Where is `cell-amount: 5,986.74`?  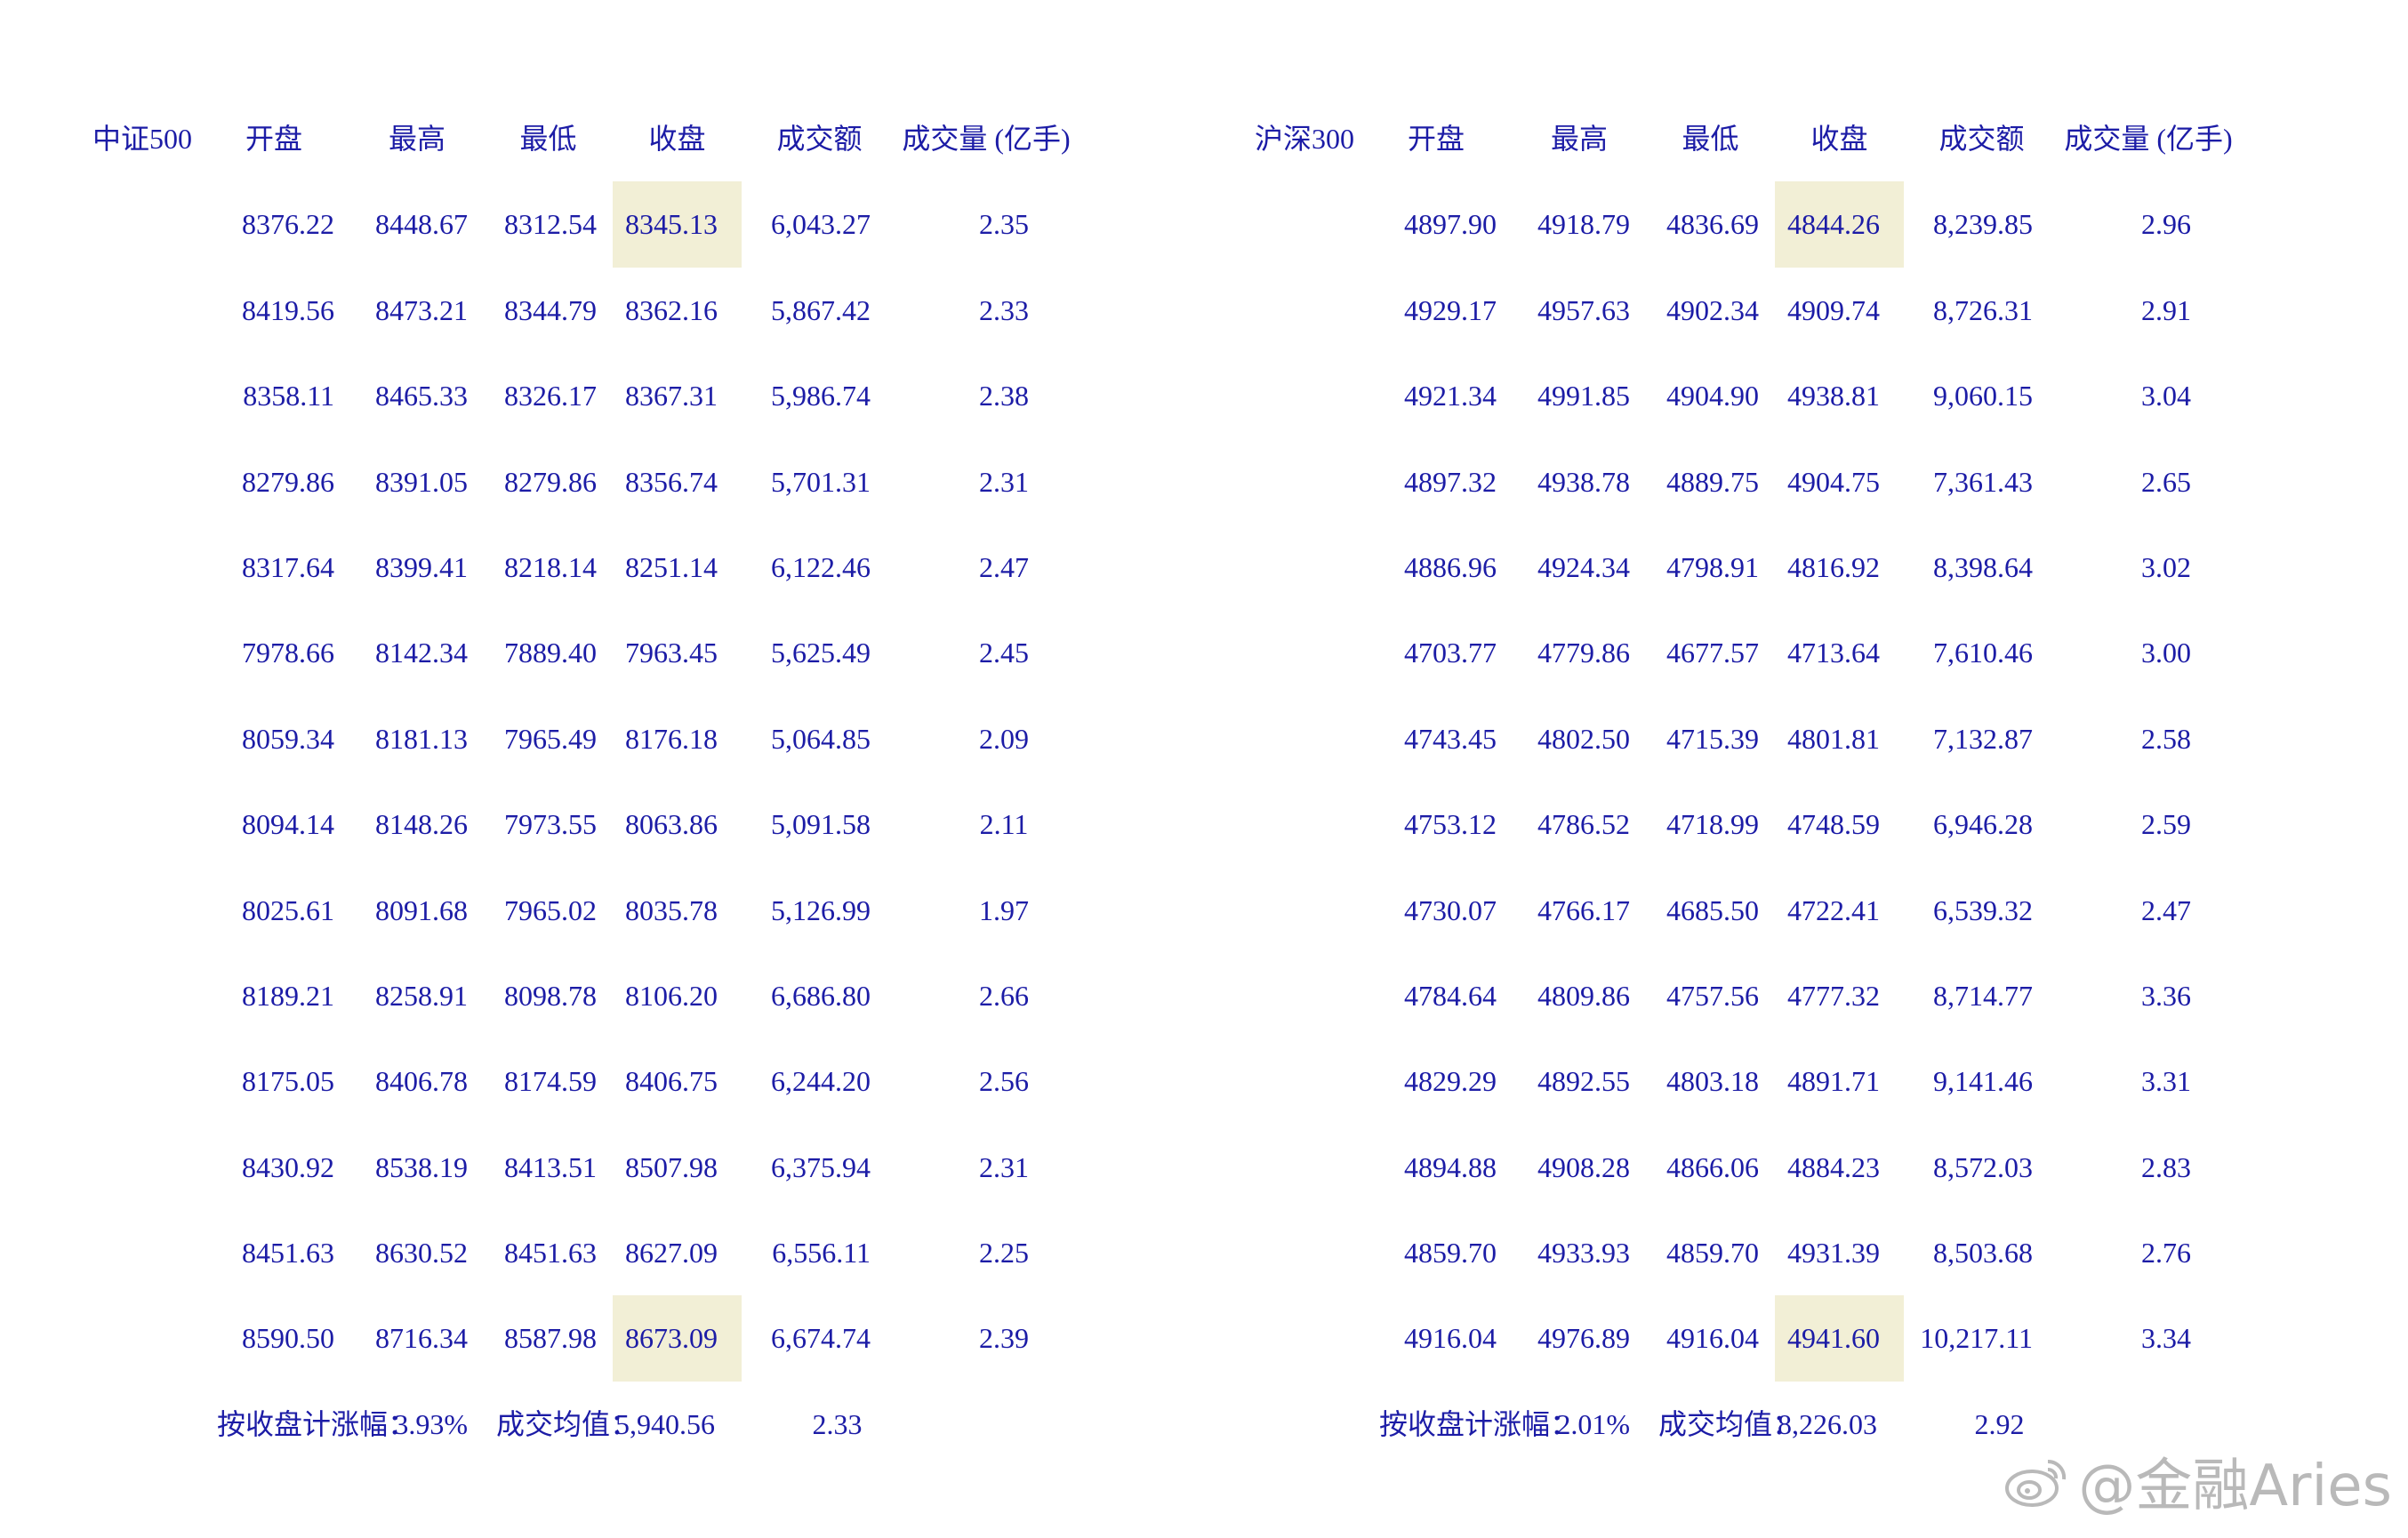 cell-amount: 5,986.74 is located at coordinates (821, 397).